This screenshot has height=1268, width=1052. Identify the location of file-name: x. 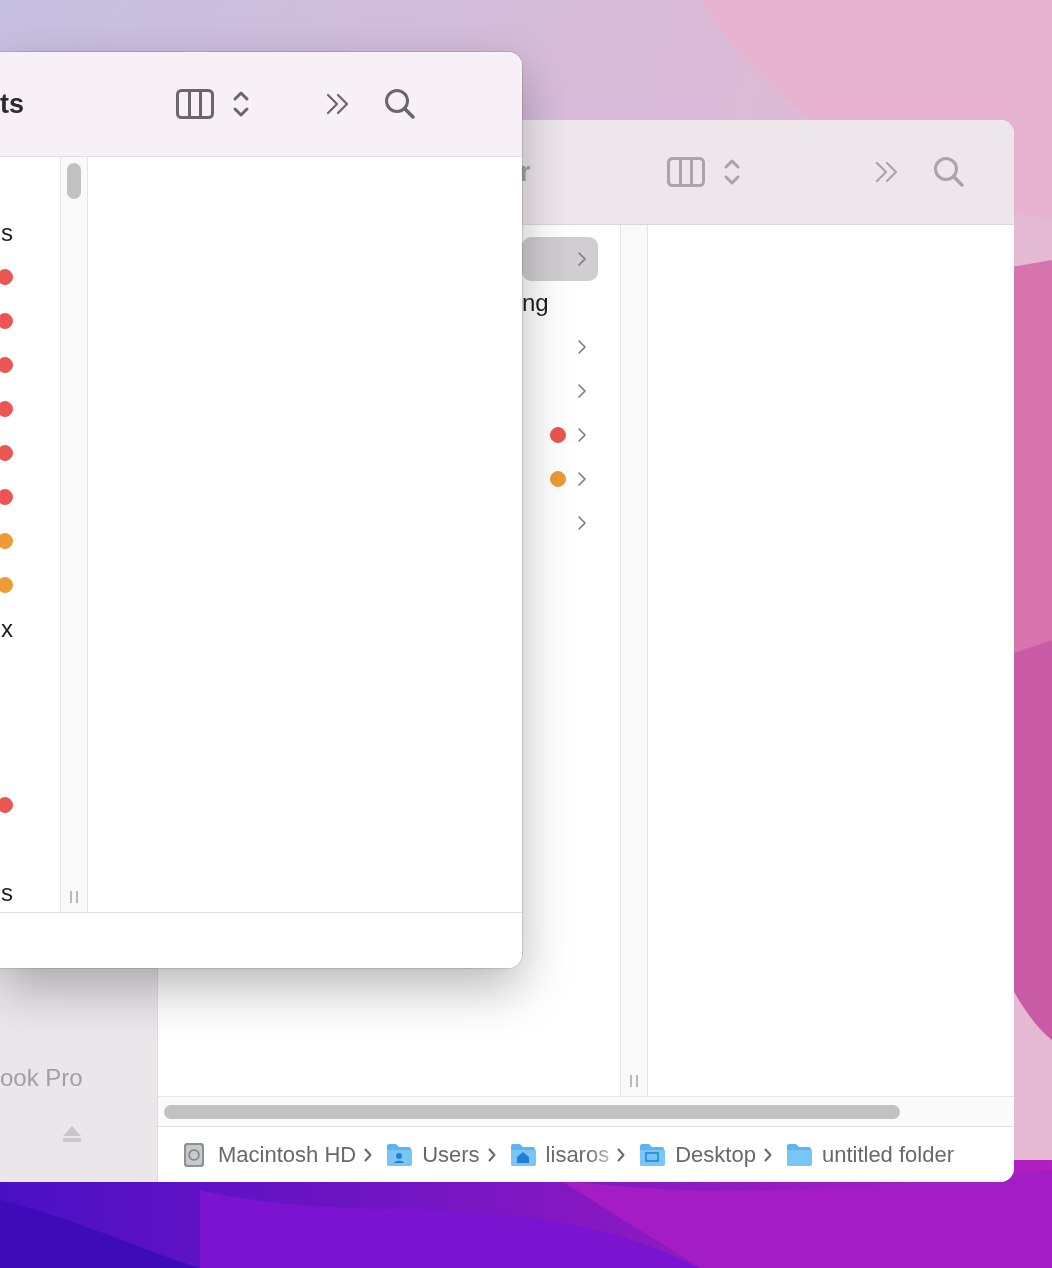
(7, 629).